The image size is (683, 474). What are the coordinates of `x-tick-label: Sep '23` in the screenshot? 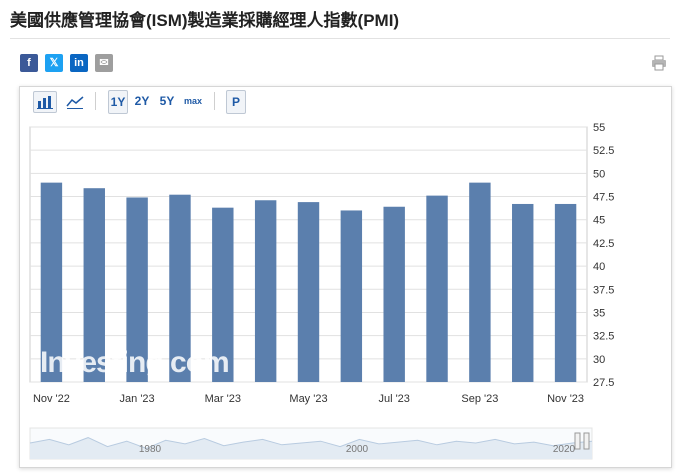 It's located at (479, 399).